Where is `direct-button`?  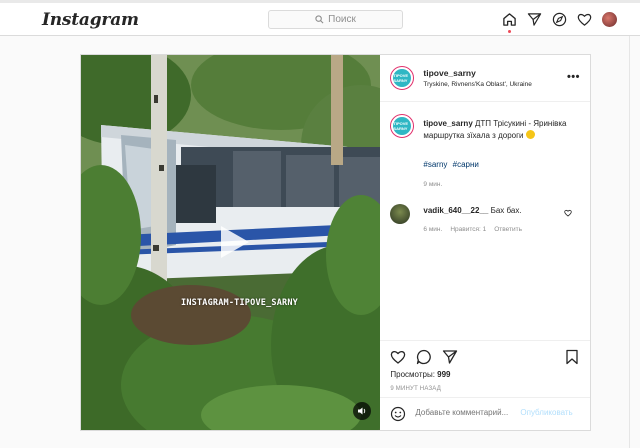 direct-button is located at coordinates (534, 19).